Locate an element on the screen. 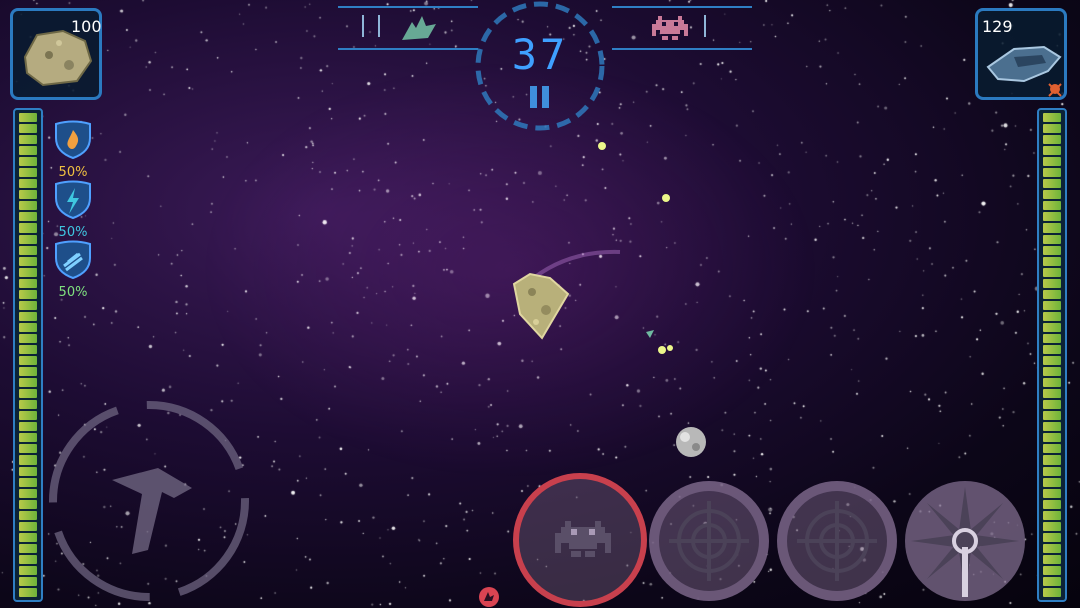 The width and height of the screenshot is (1080, 608). enemy-energy-bar is located at coordinates (1052, 355).